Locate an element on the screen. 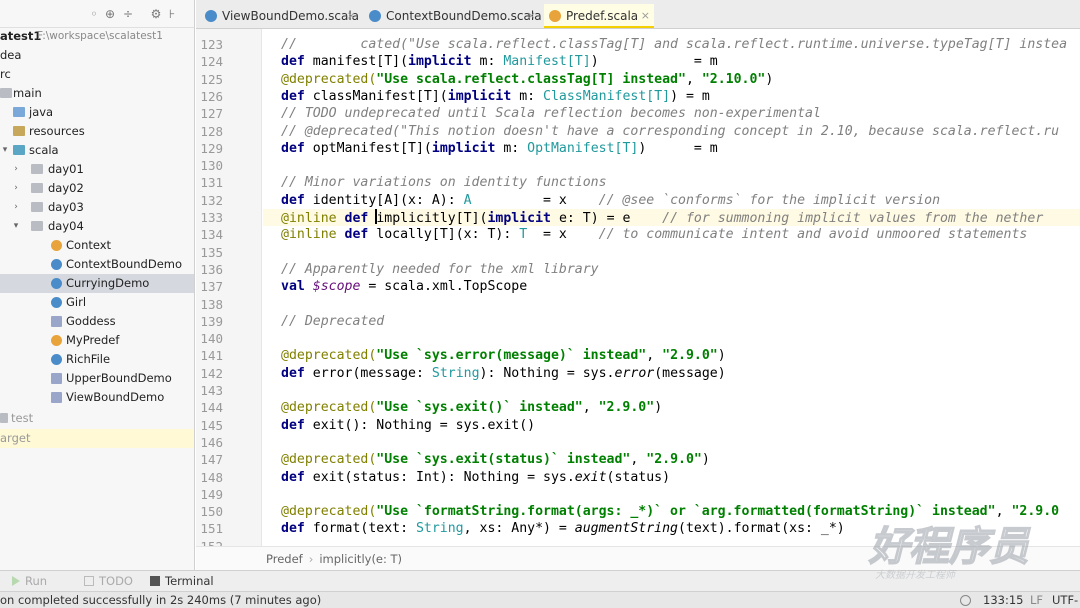 This screenshot has width=1080, height=608. tree-item-viewbounddemo: ViewBoundDemo is located at coordinates (97, 397).